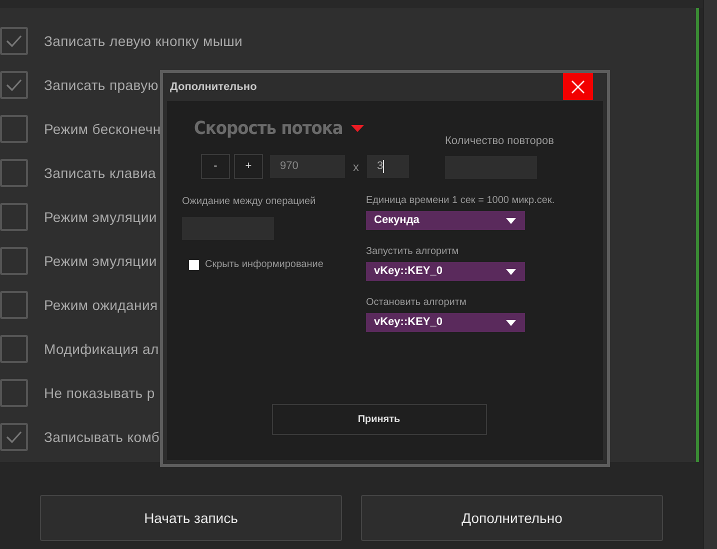  I want to click on increase-button: +, so click(248, 166).